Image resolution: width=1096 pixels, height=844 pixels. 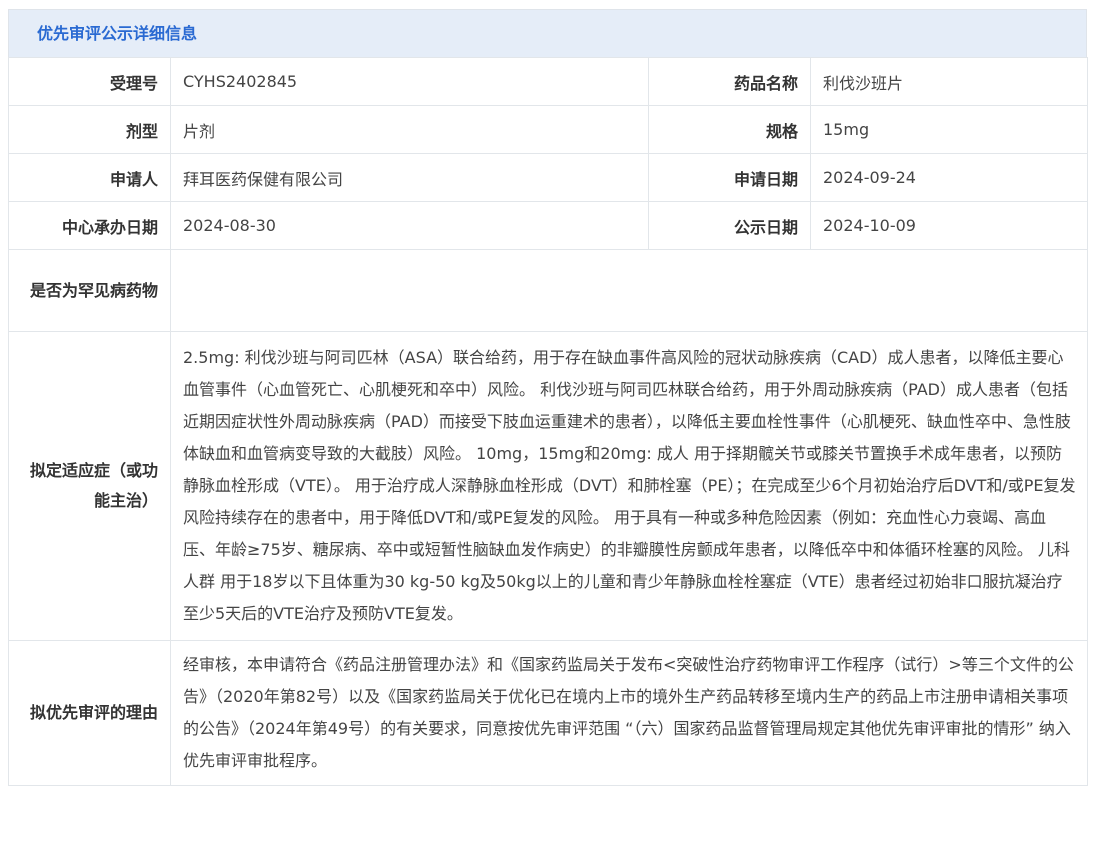 What do you see at coordinates (949, 81) in the screenshot?
I see `drug-name-value: 利伐沙班片` at bounding box center [949, 81].